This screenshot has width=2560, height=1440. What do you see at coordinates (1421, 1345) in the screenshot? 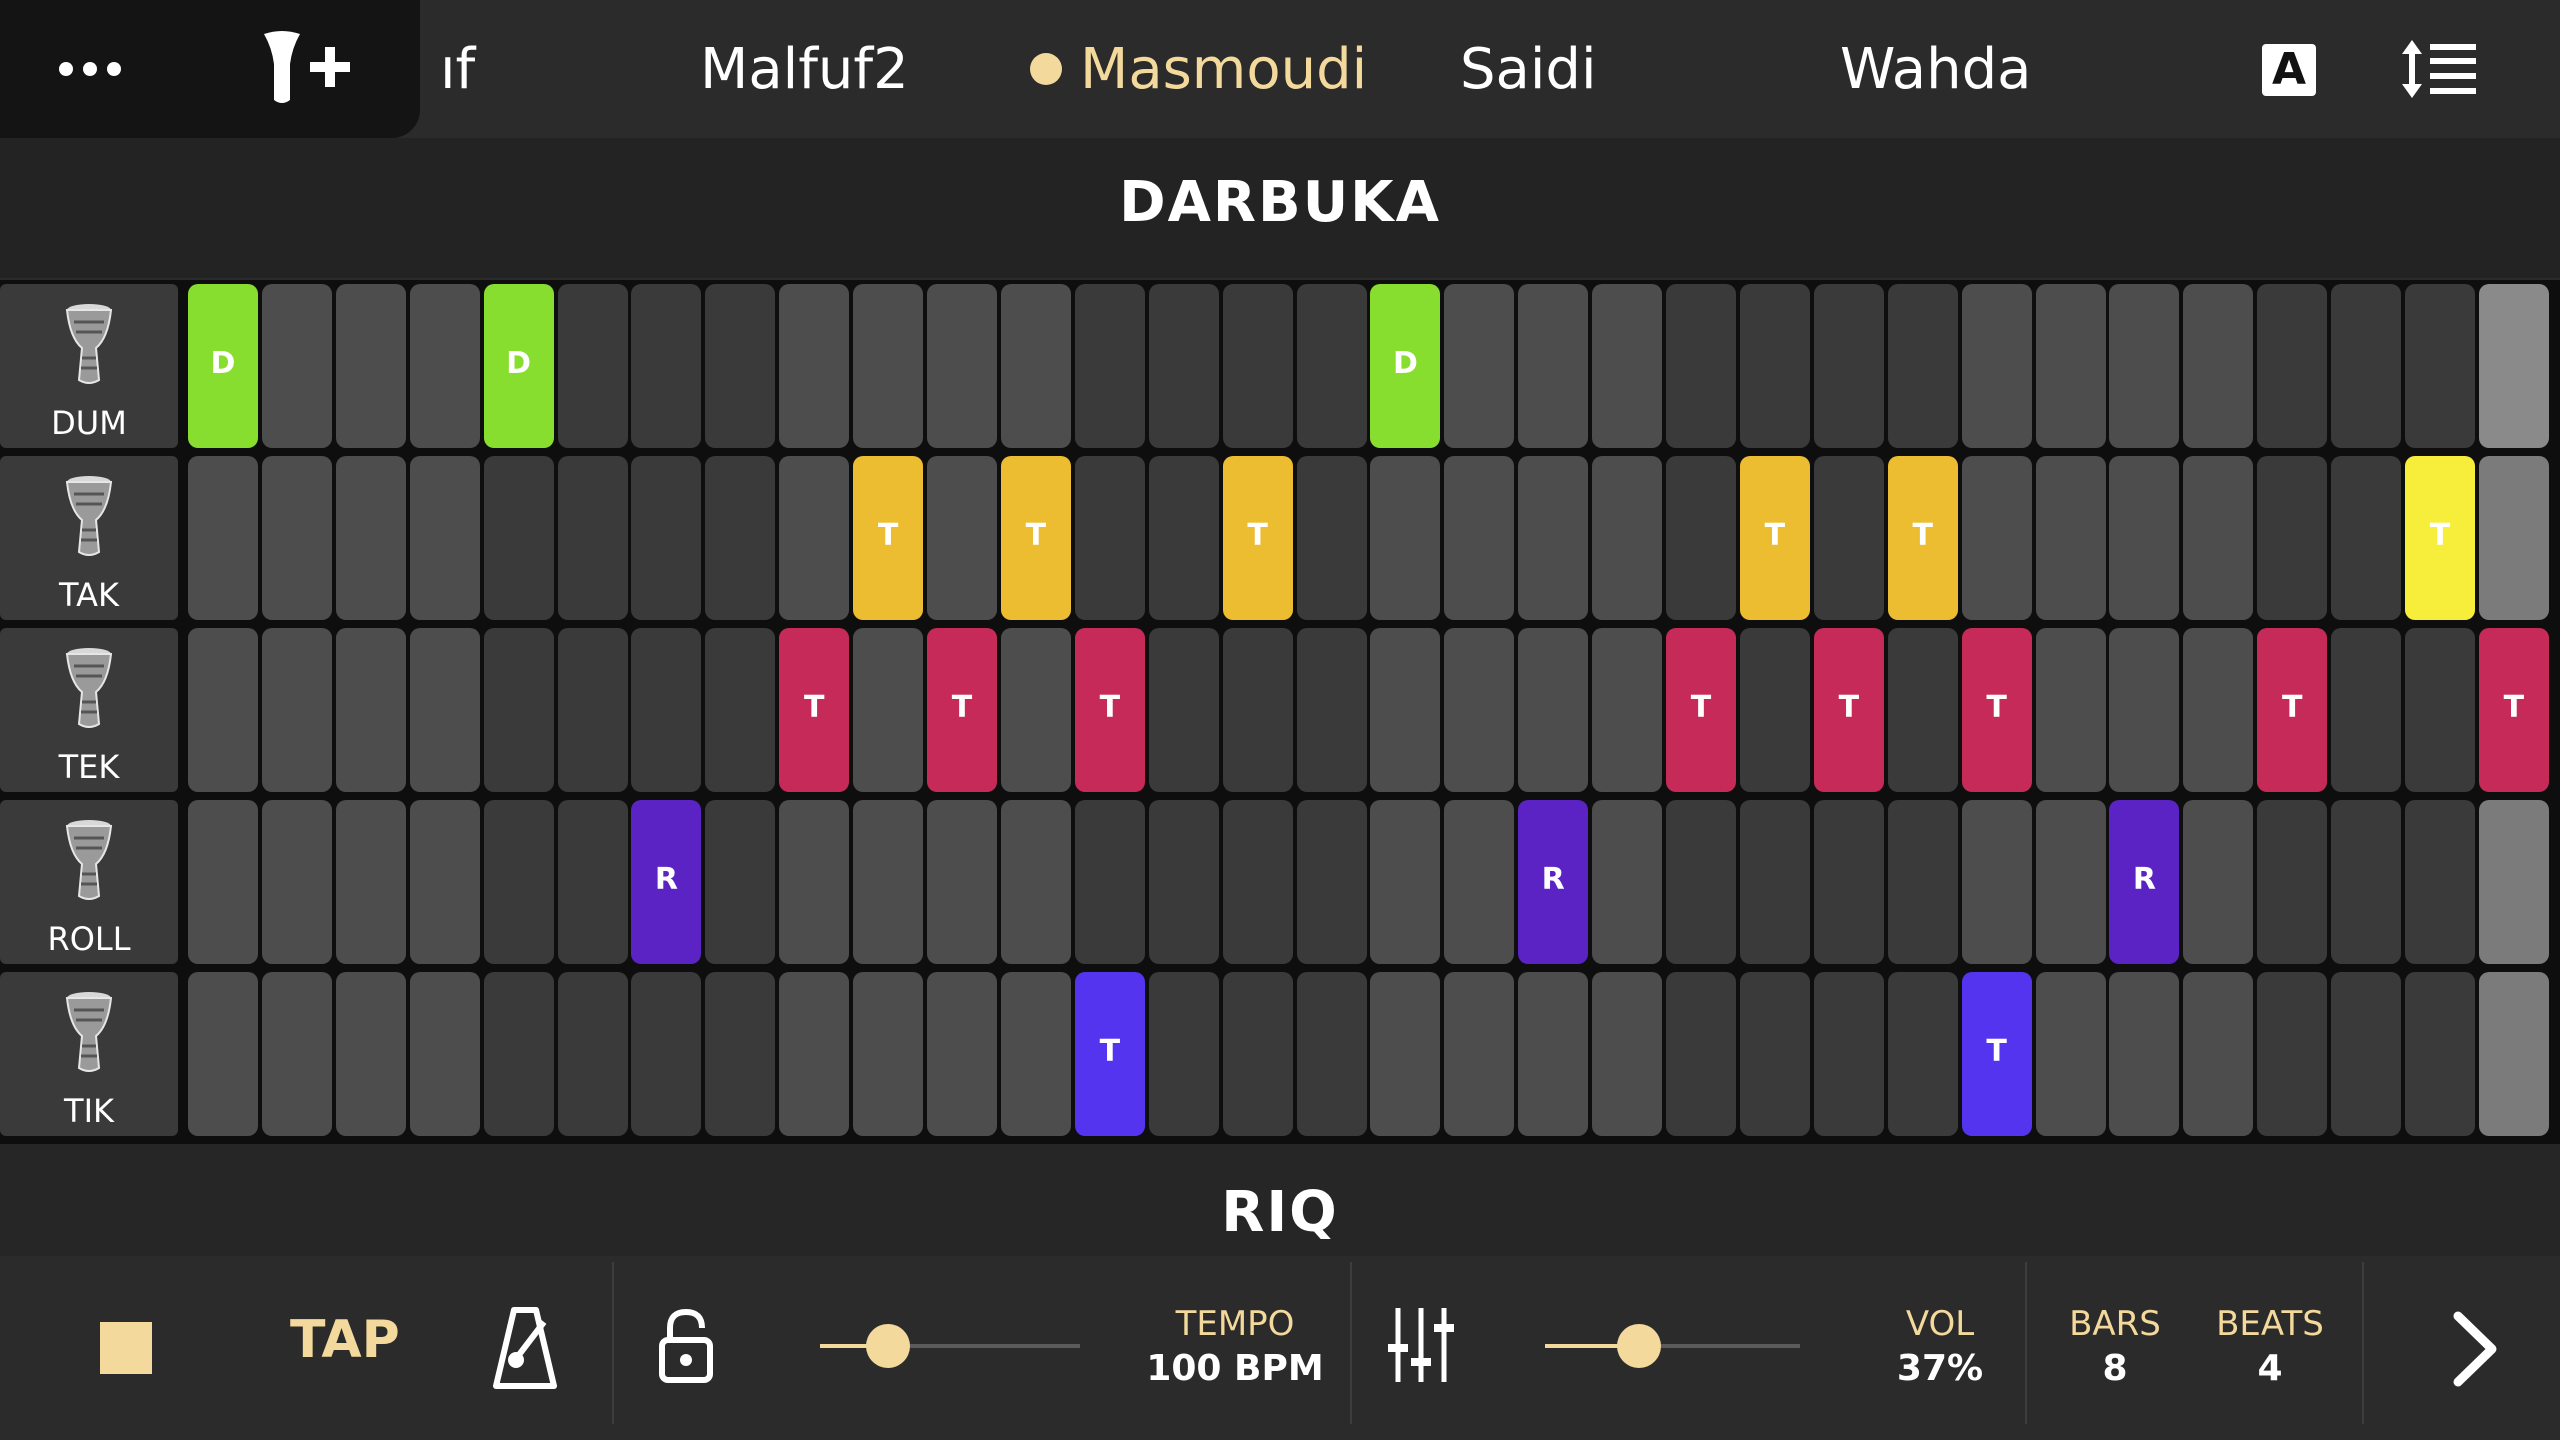
I see `mixer-icon` at bounding box center [1421, 1345].